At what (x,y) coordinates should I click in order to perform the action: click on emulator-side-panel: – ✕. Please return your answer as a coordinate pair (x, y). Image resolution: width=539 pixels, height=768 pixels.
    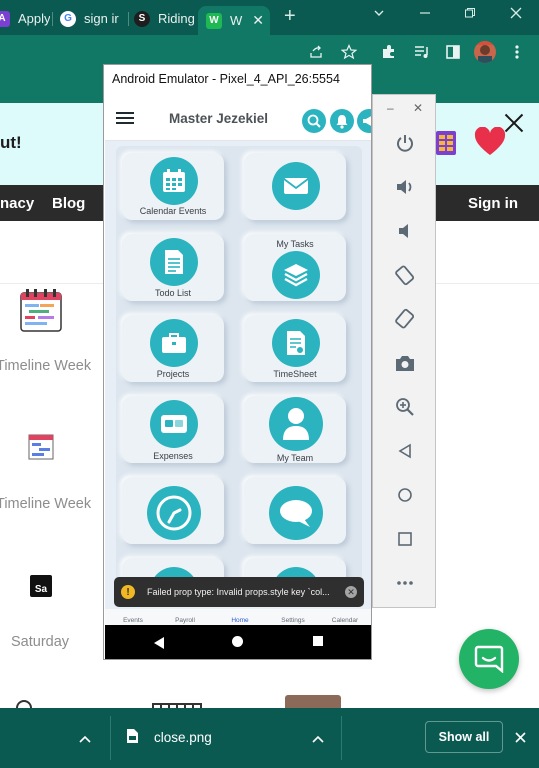
    Looking at the image, I should click on (404, 351).